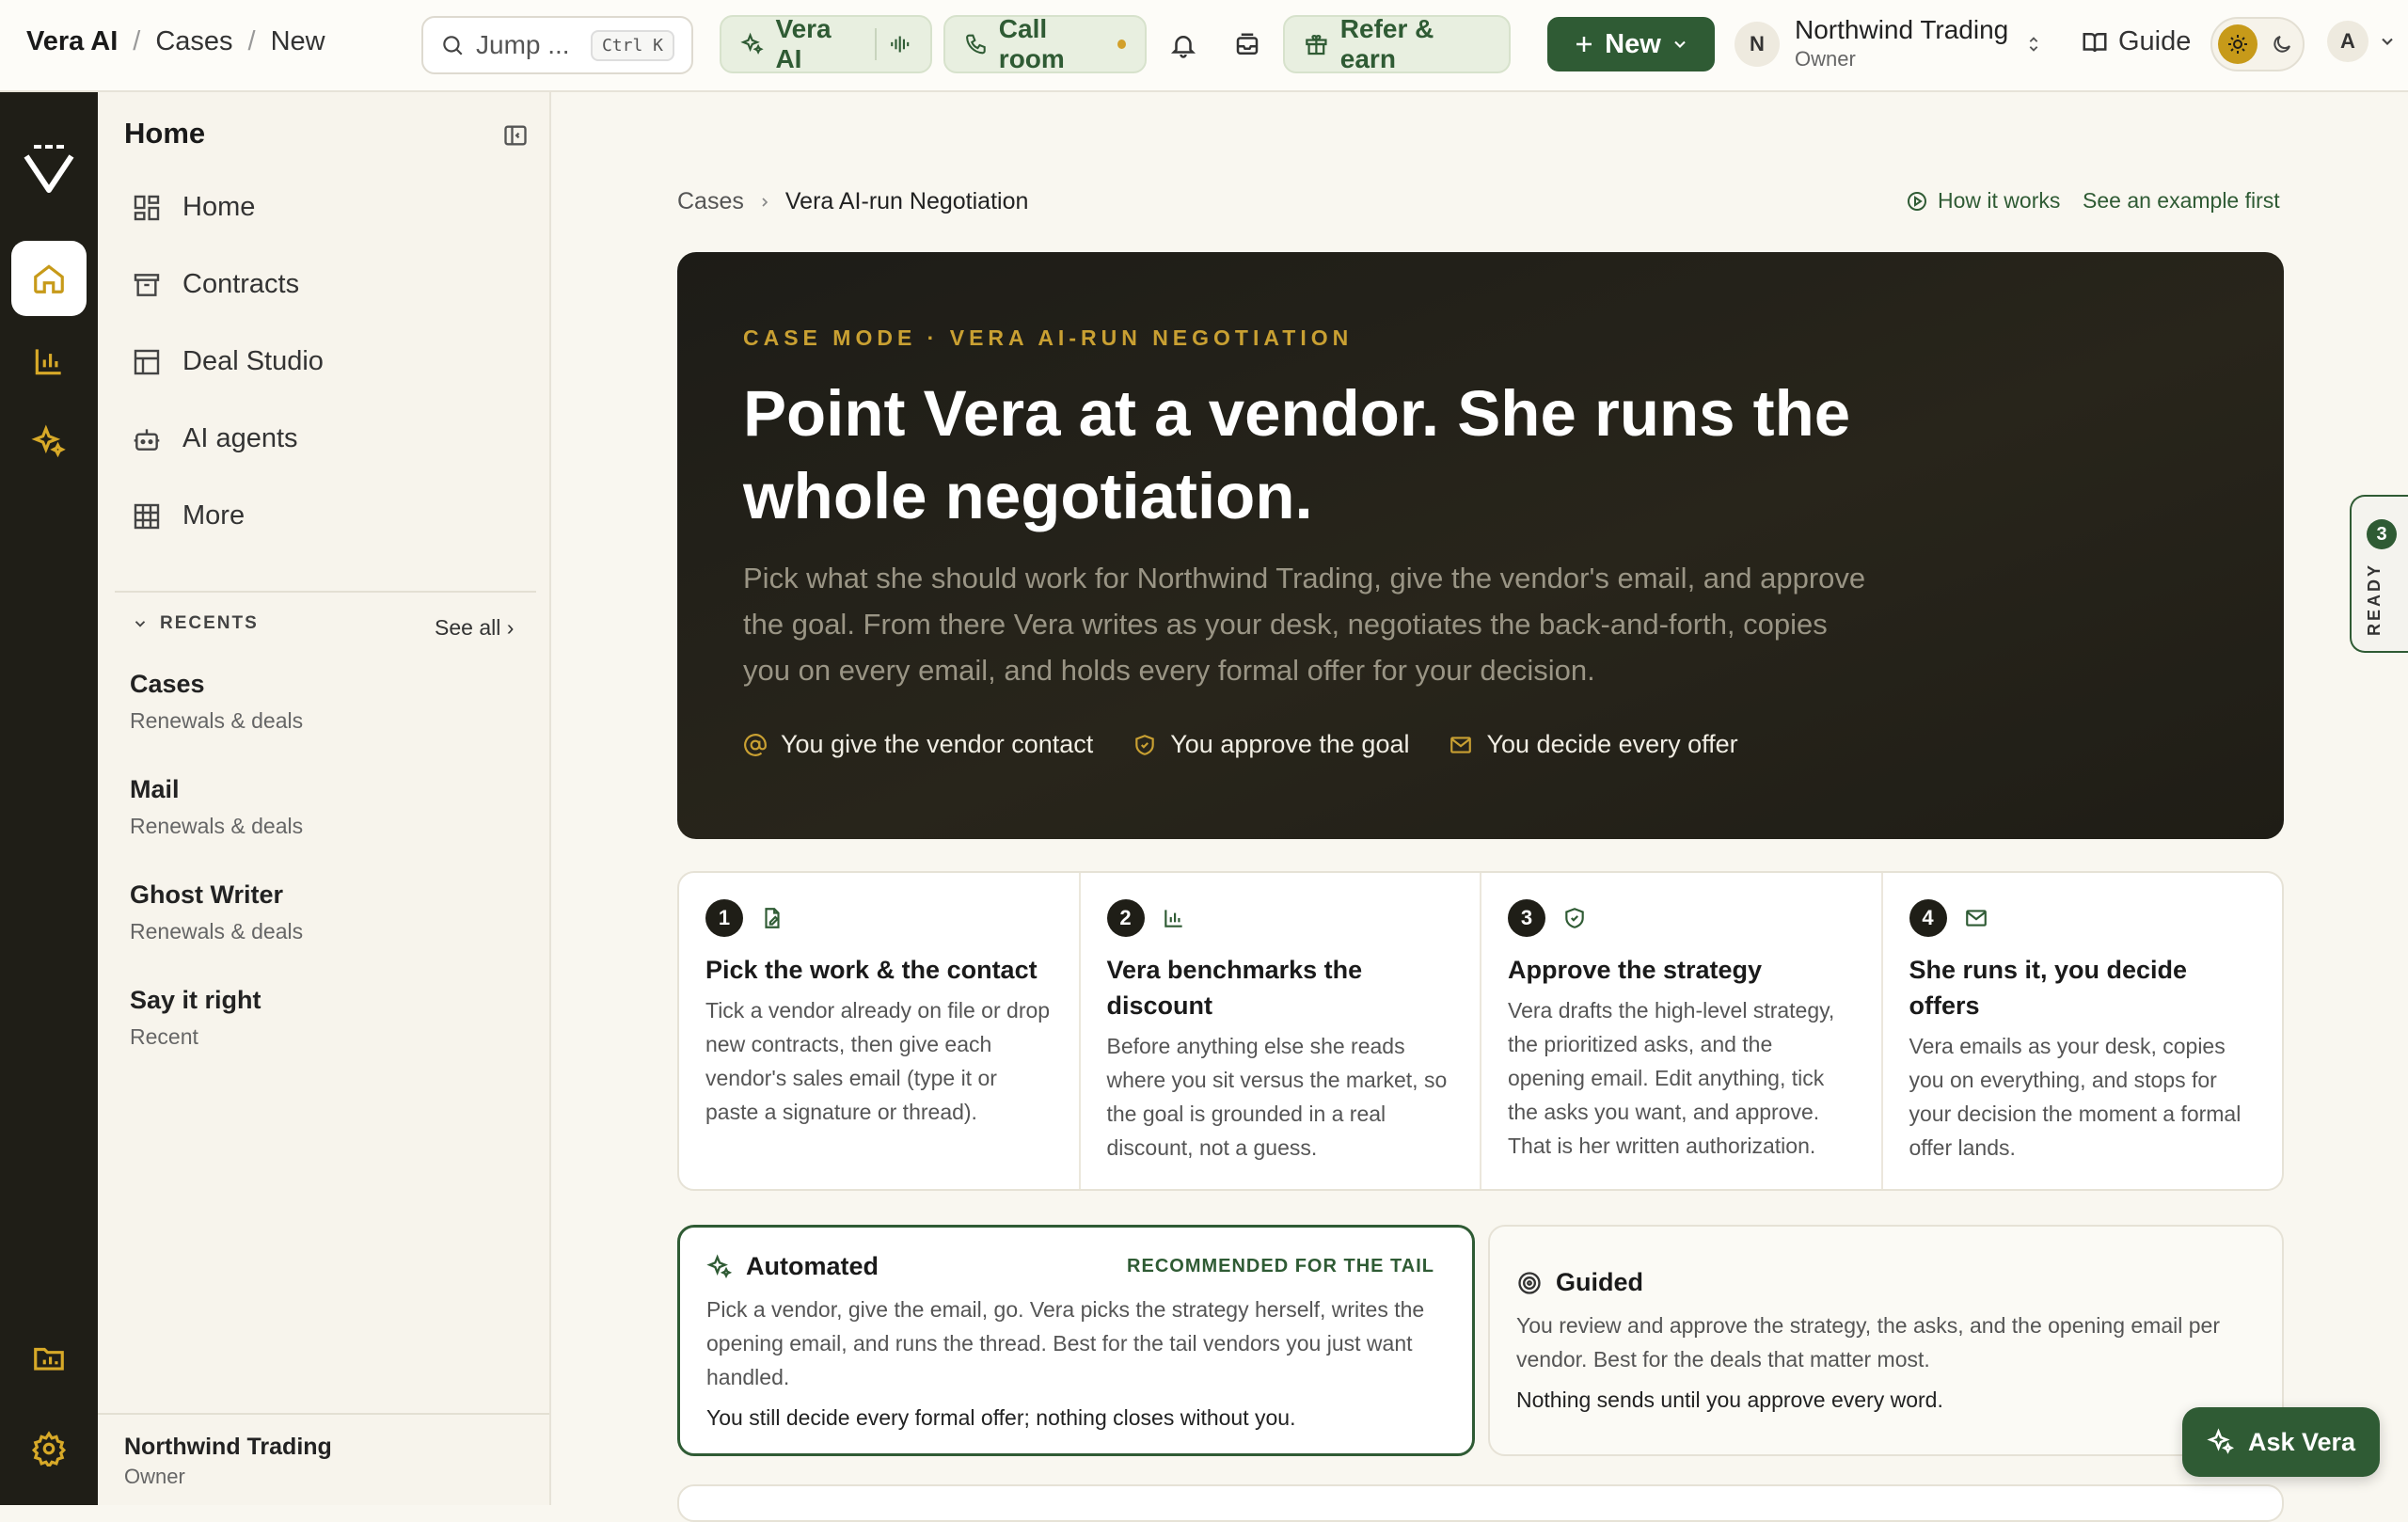  I want to click on chip-decide-offer: You decide every offer, so click(1594, 744).